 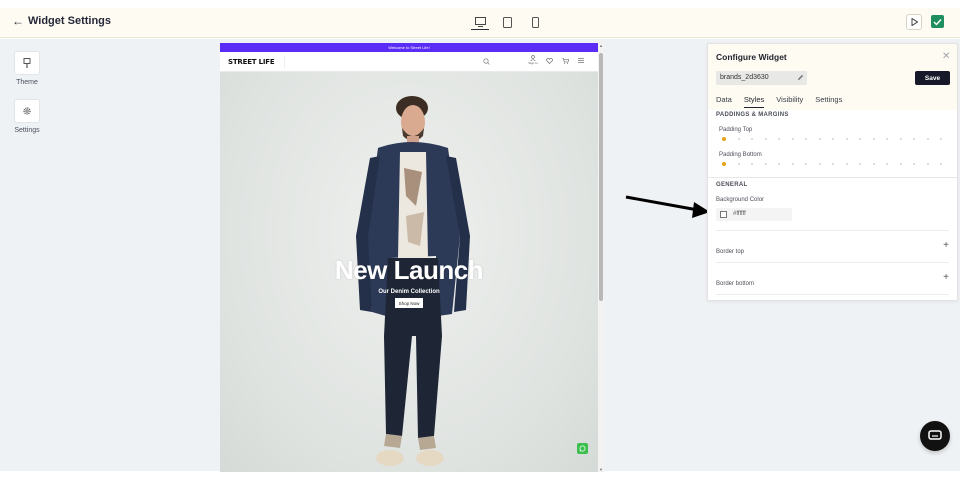 What do you see at coordinates (723, 214) in the screenshot?
I see `color-swatch` at bounding box center [723, 214].